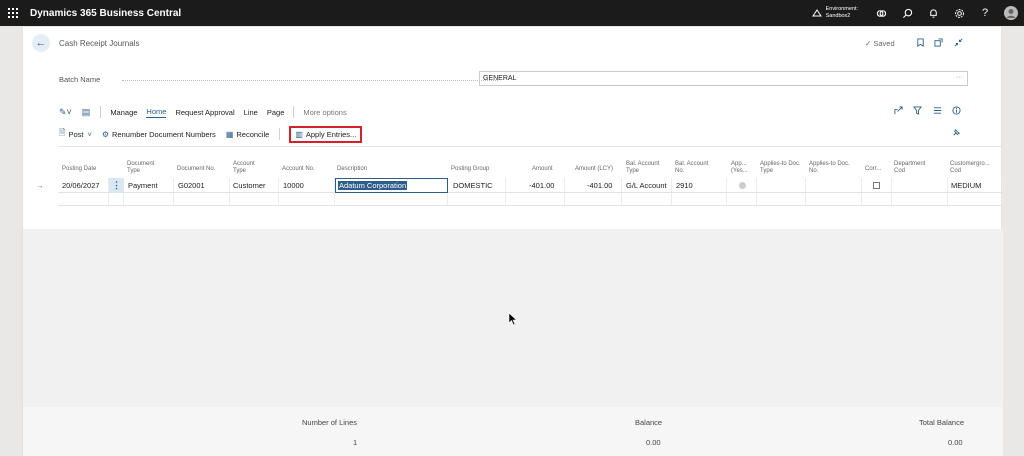  I want to click on document-type-cell: Payment, so click(143, 185).